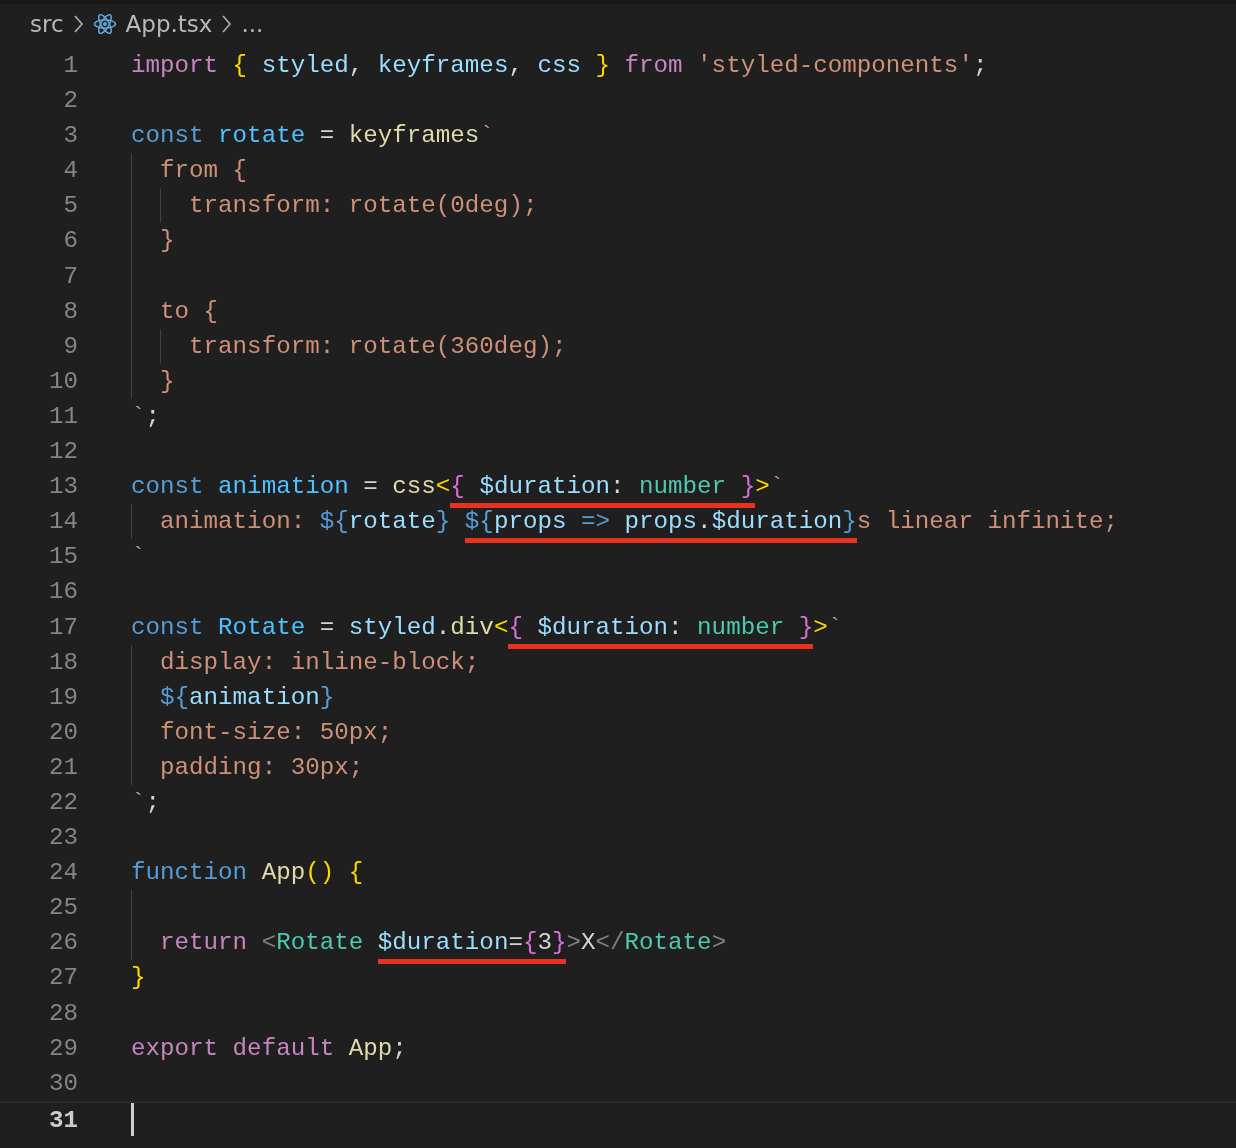 The image size is (1236, 1148). I want to click on code-line: from {, so click(203, 171).